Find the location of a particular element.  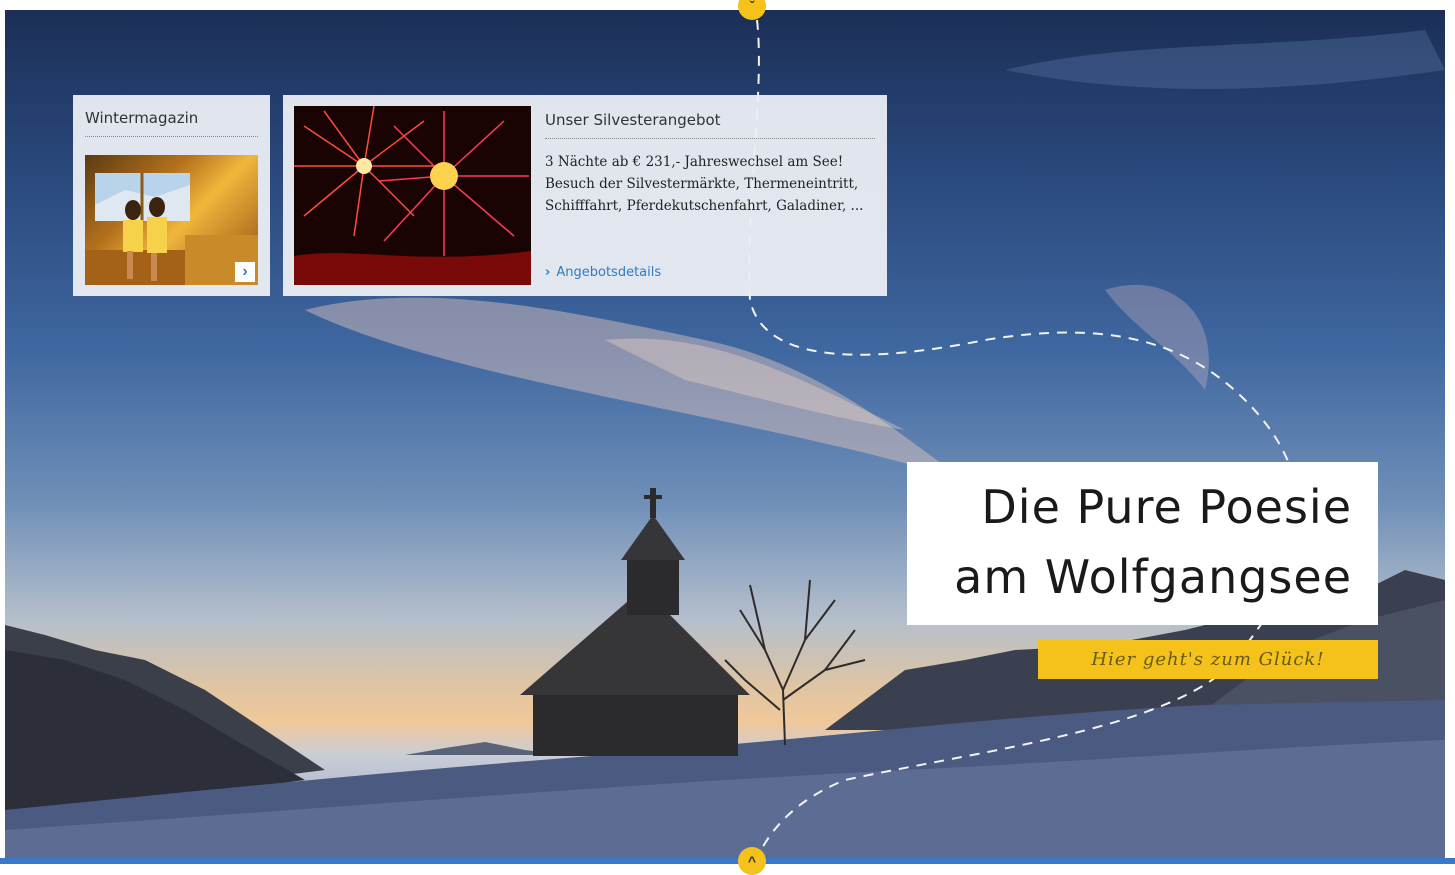

headline-box: Die Pure Poesie am Wolfgangsee is located at coordinates (1142, 543).